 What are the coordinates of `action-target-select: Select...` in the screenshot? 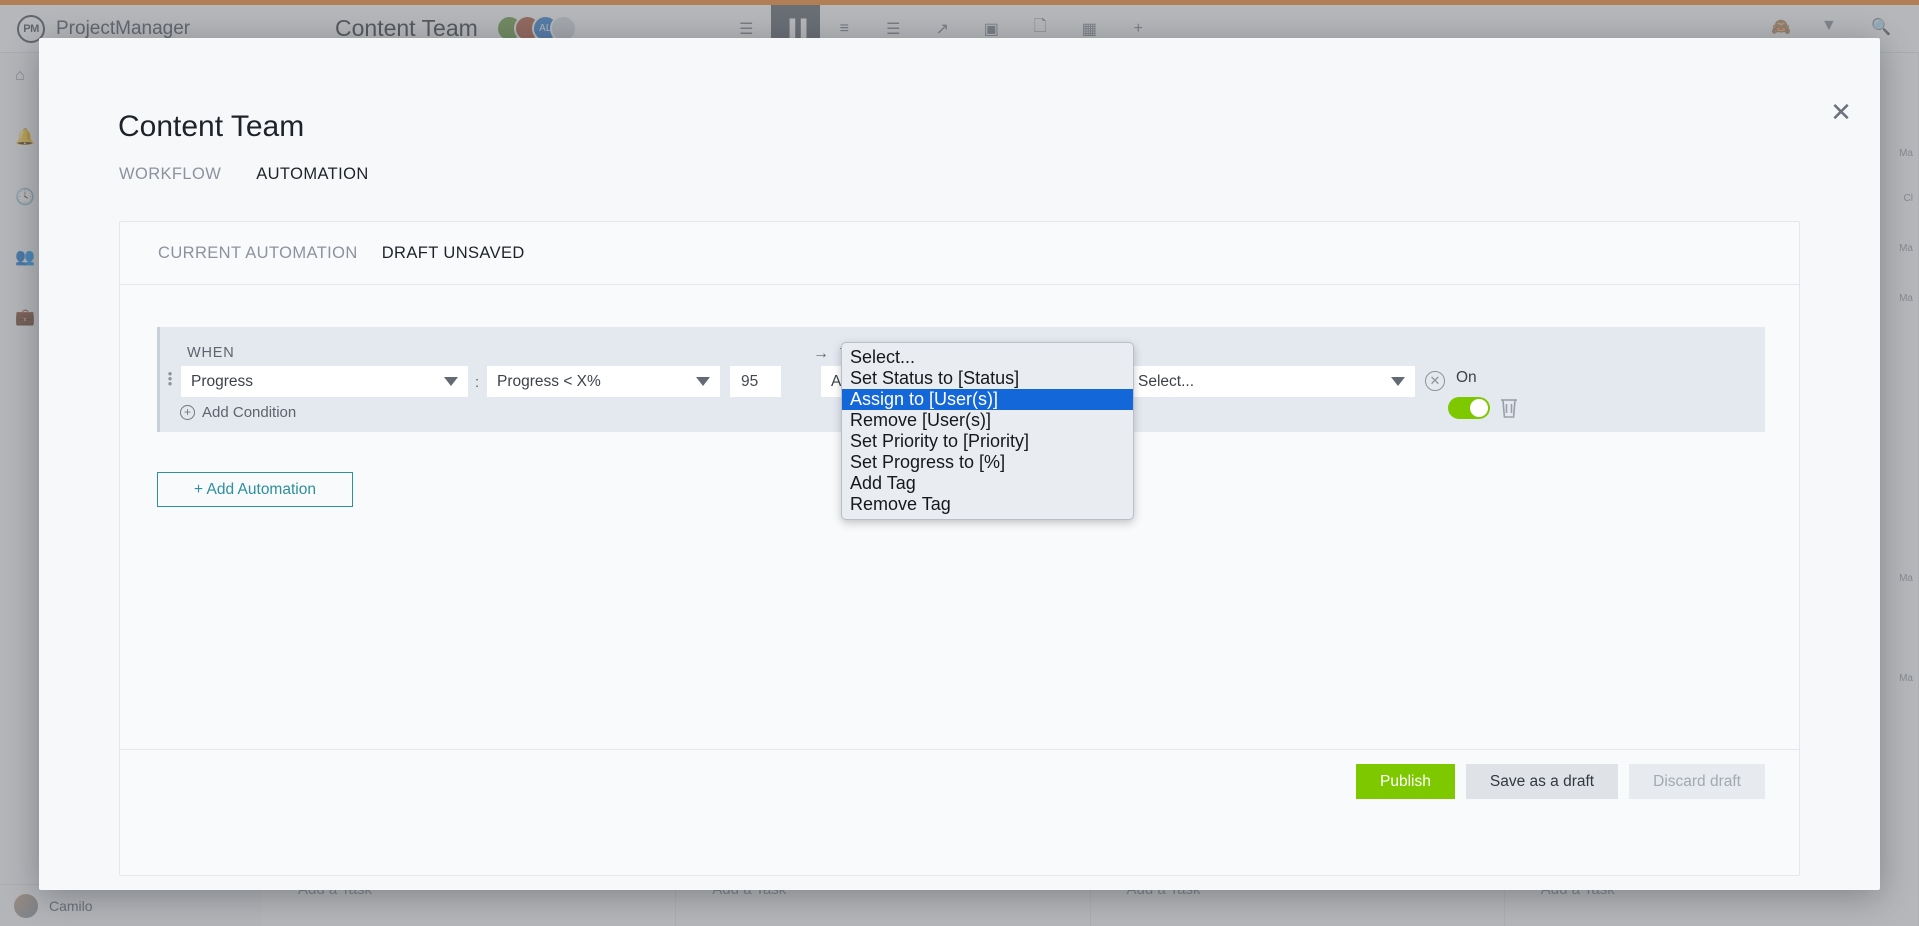 It's located at (1271, 381).